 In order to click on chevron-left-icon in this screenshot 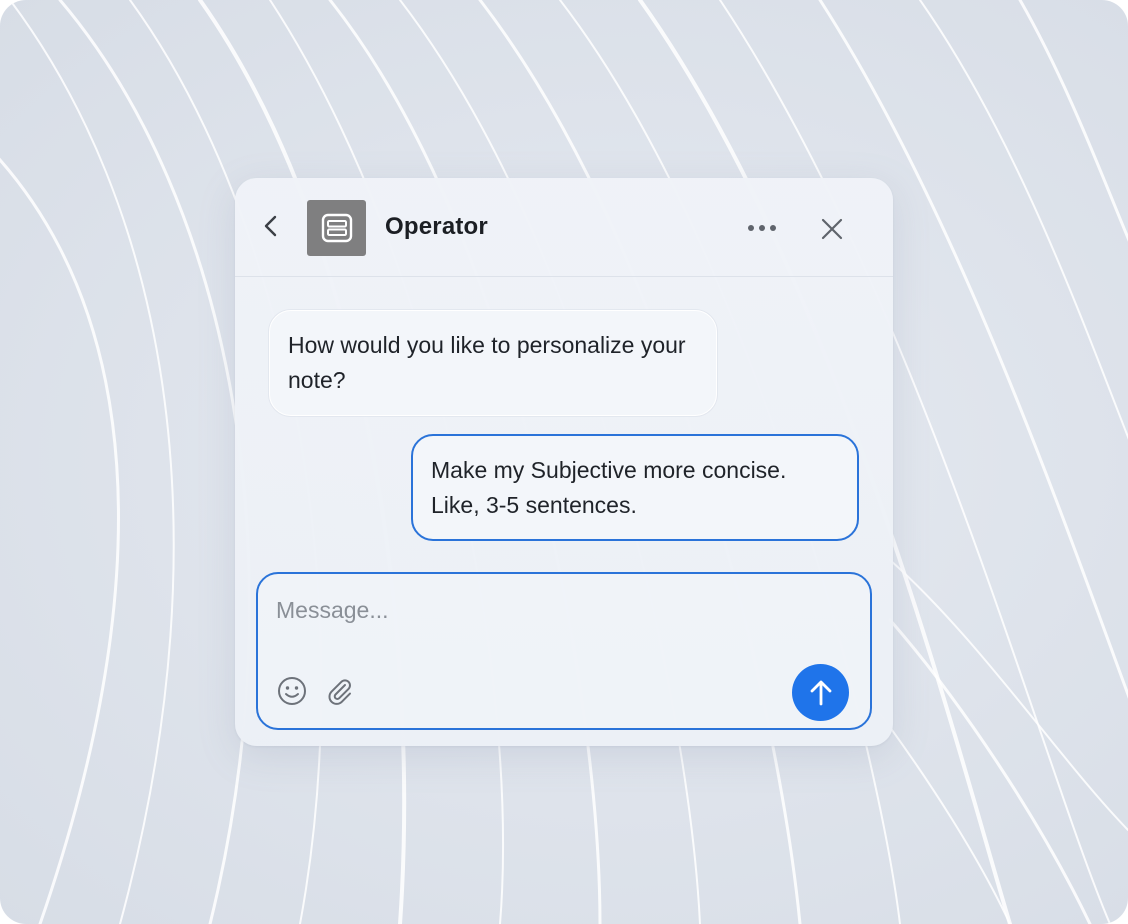, I will do `click(270, 226)`.